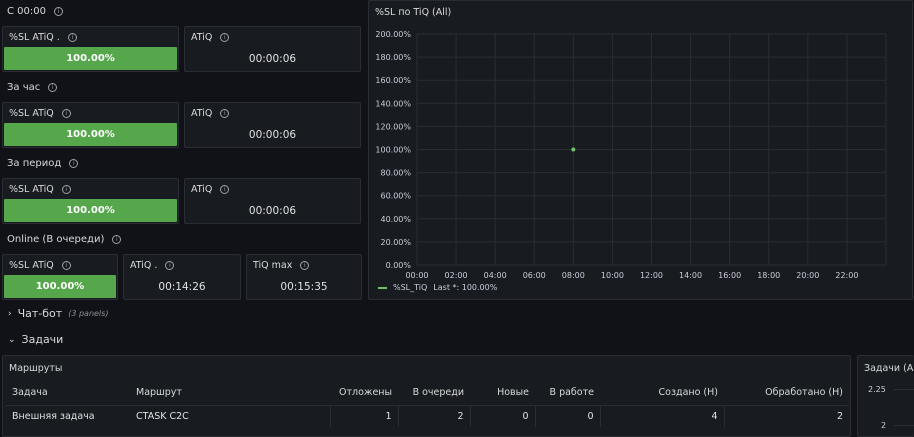  I want to click on y-tick-label: 40.00%, so click(395, 219).